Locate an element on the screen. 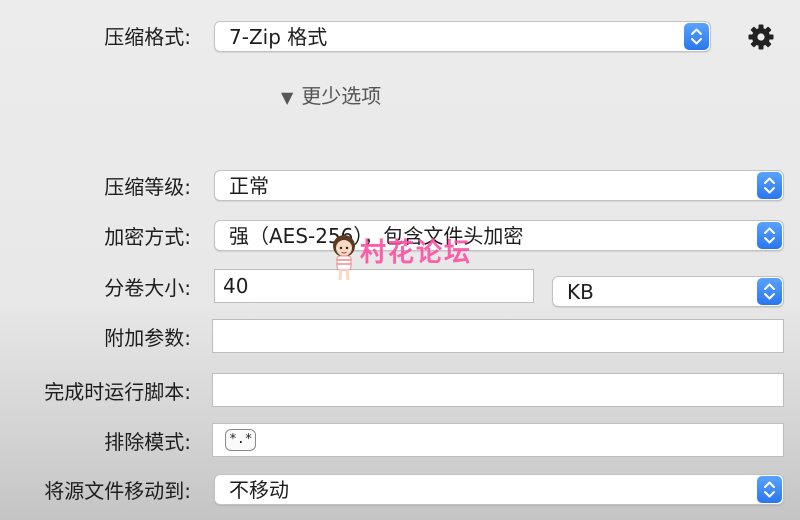 The image size is (800, 520). fewer-options-label: 更少选项 is located at coordinates (341, 96).